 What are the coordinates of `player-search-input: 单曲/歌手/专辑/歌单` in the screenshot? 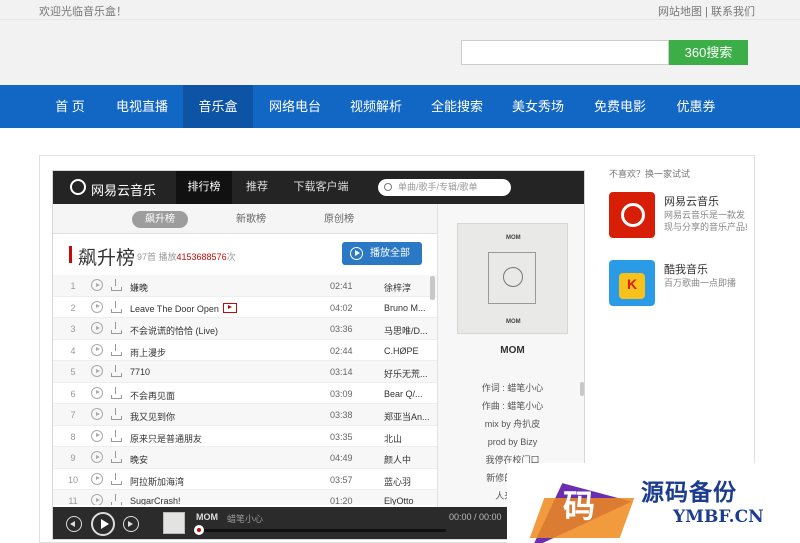 It's located at (444, 187).